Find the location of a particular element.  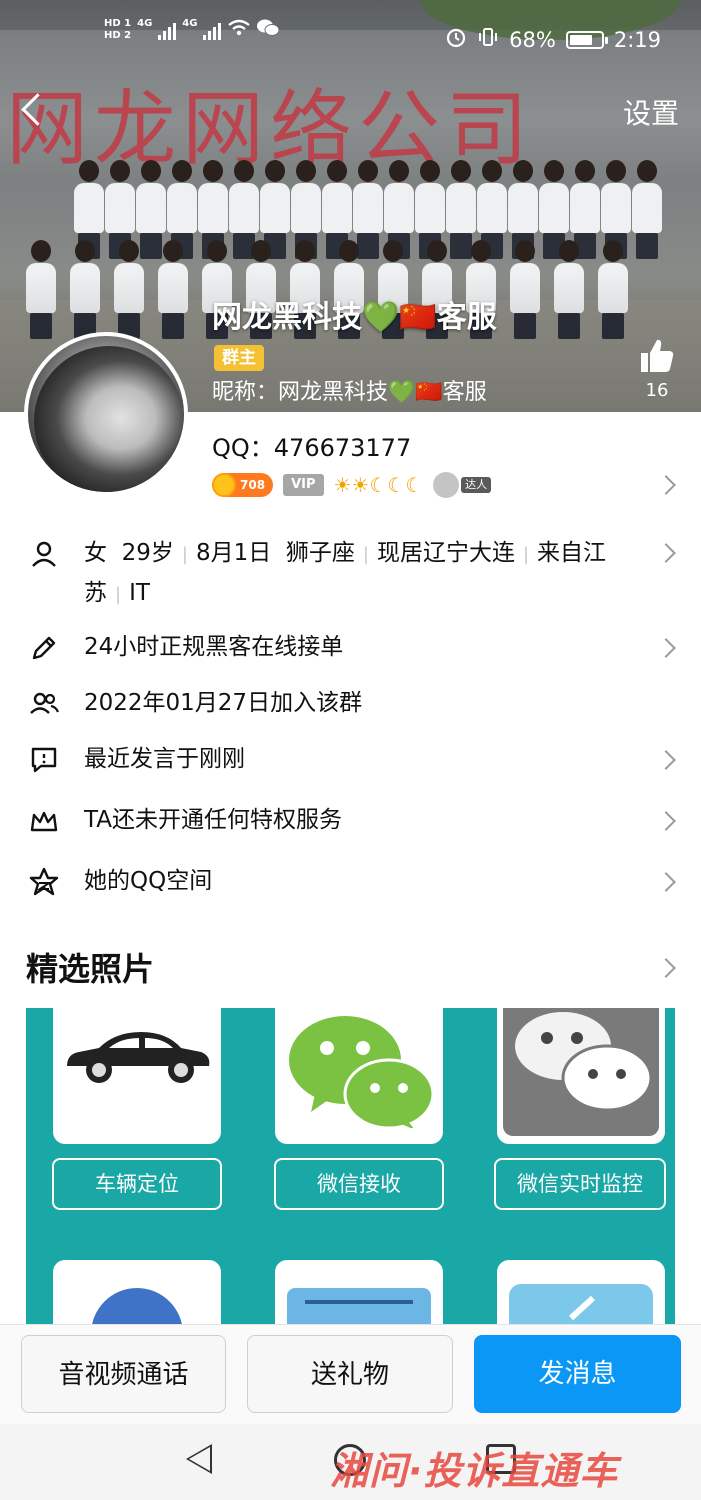

cover-person is located at coordinates (647, 209).